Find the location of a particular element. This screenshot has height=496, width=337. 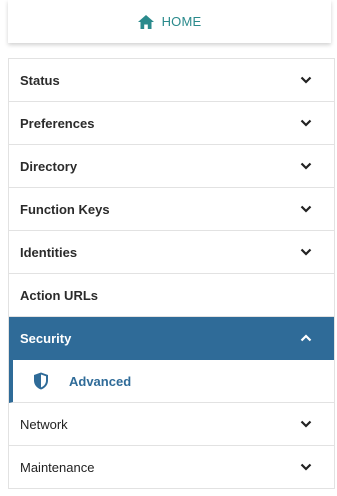

menu-item-label: Security is located at coordinates (46, 338).